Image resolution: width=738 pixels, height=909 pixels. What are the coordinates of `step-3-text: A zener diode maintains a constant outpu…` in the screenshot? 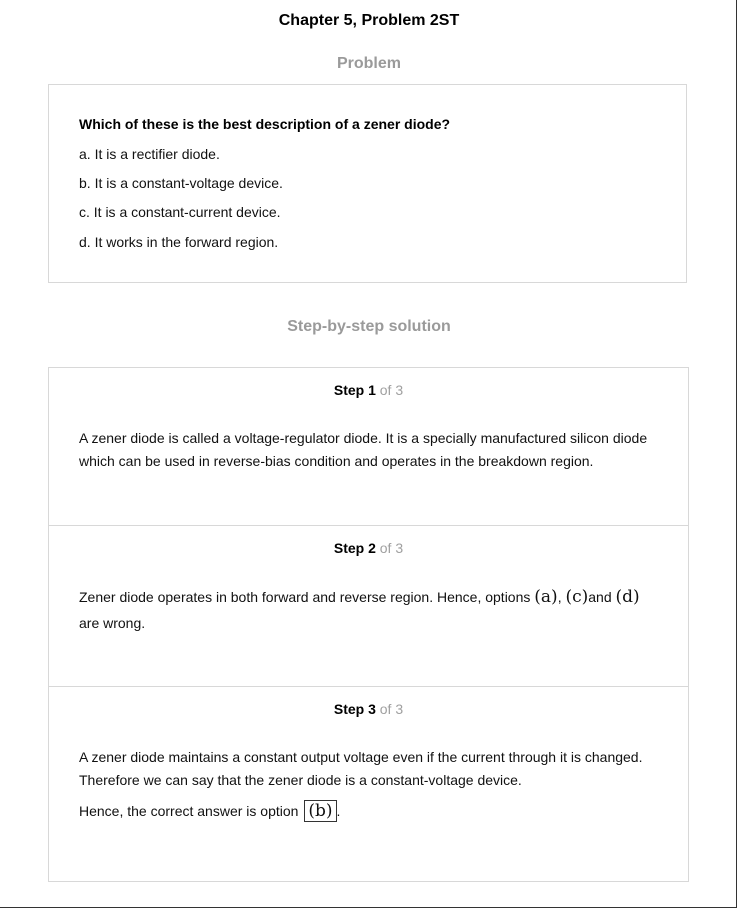 It's located at (361, 768).